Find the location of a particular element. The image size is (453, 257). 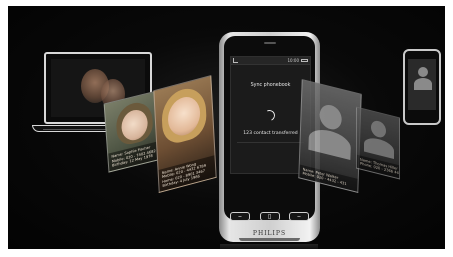

divider is located at coordinates (270, 142).